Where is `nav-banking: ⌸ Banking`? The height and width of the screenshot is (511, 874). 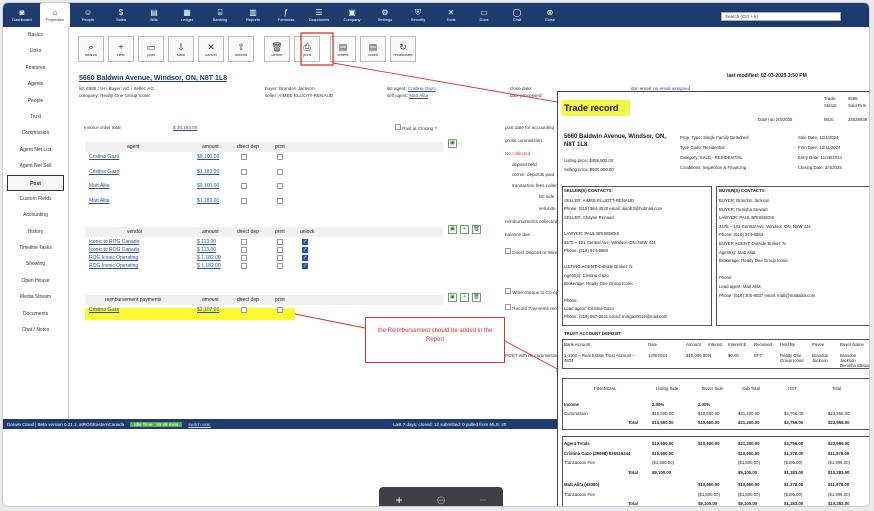
nav-banking: ⌸ Banking is located at coordinates (220, 15).